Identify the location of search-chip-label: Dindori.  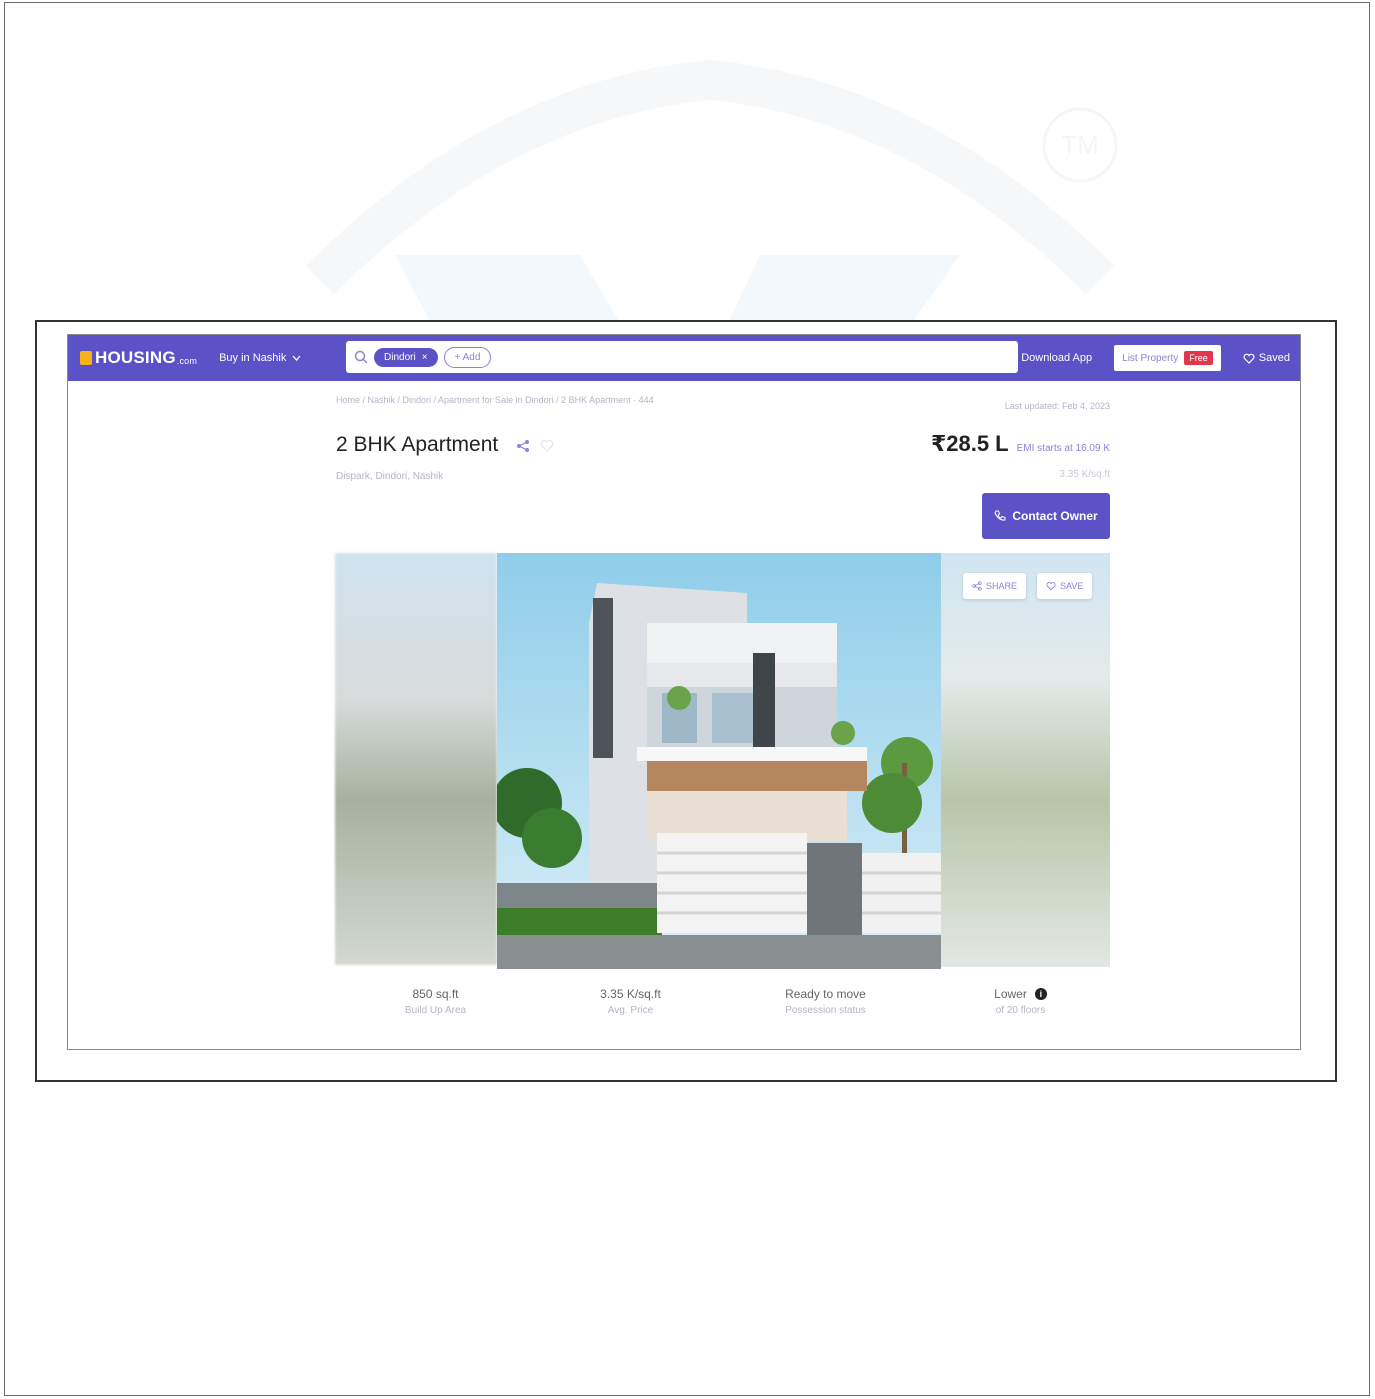
(400, 357).